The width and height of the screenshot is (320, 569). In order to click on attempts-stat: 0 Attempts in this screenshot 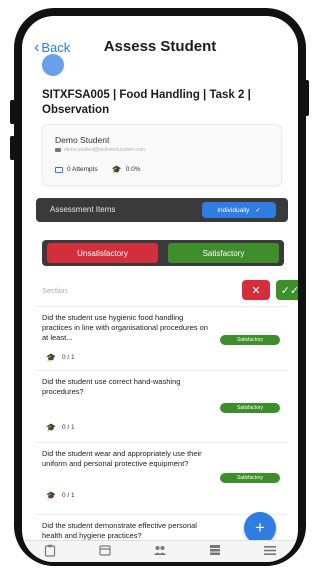, I will do `click(76, 169)`.